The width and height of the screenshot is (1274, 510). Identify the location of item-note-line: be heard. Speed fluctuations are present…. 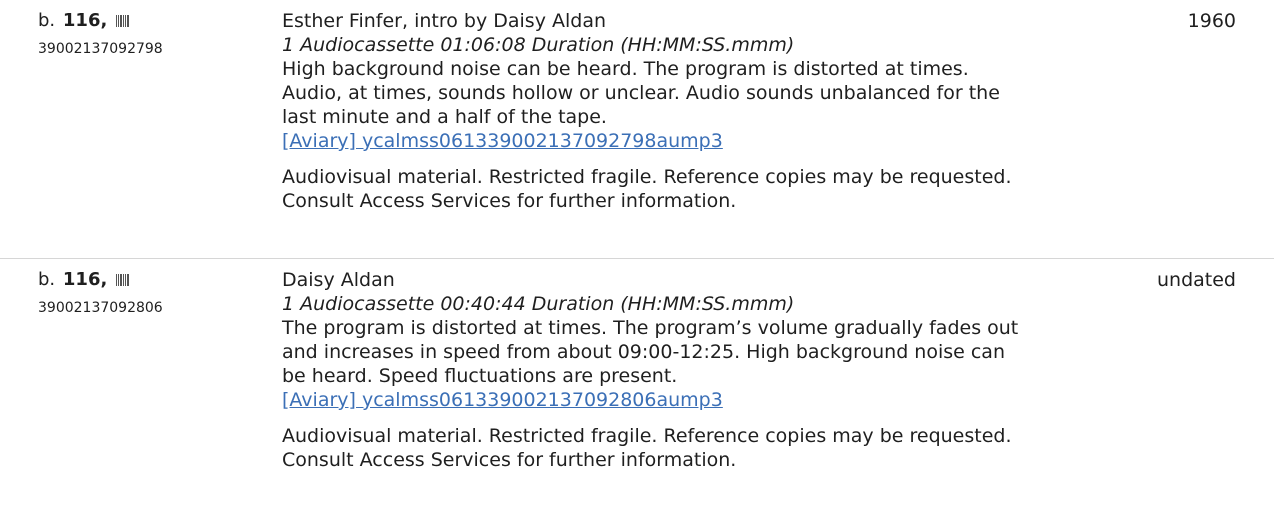
(480, 376).